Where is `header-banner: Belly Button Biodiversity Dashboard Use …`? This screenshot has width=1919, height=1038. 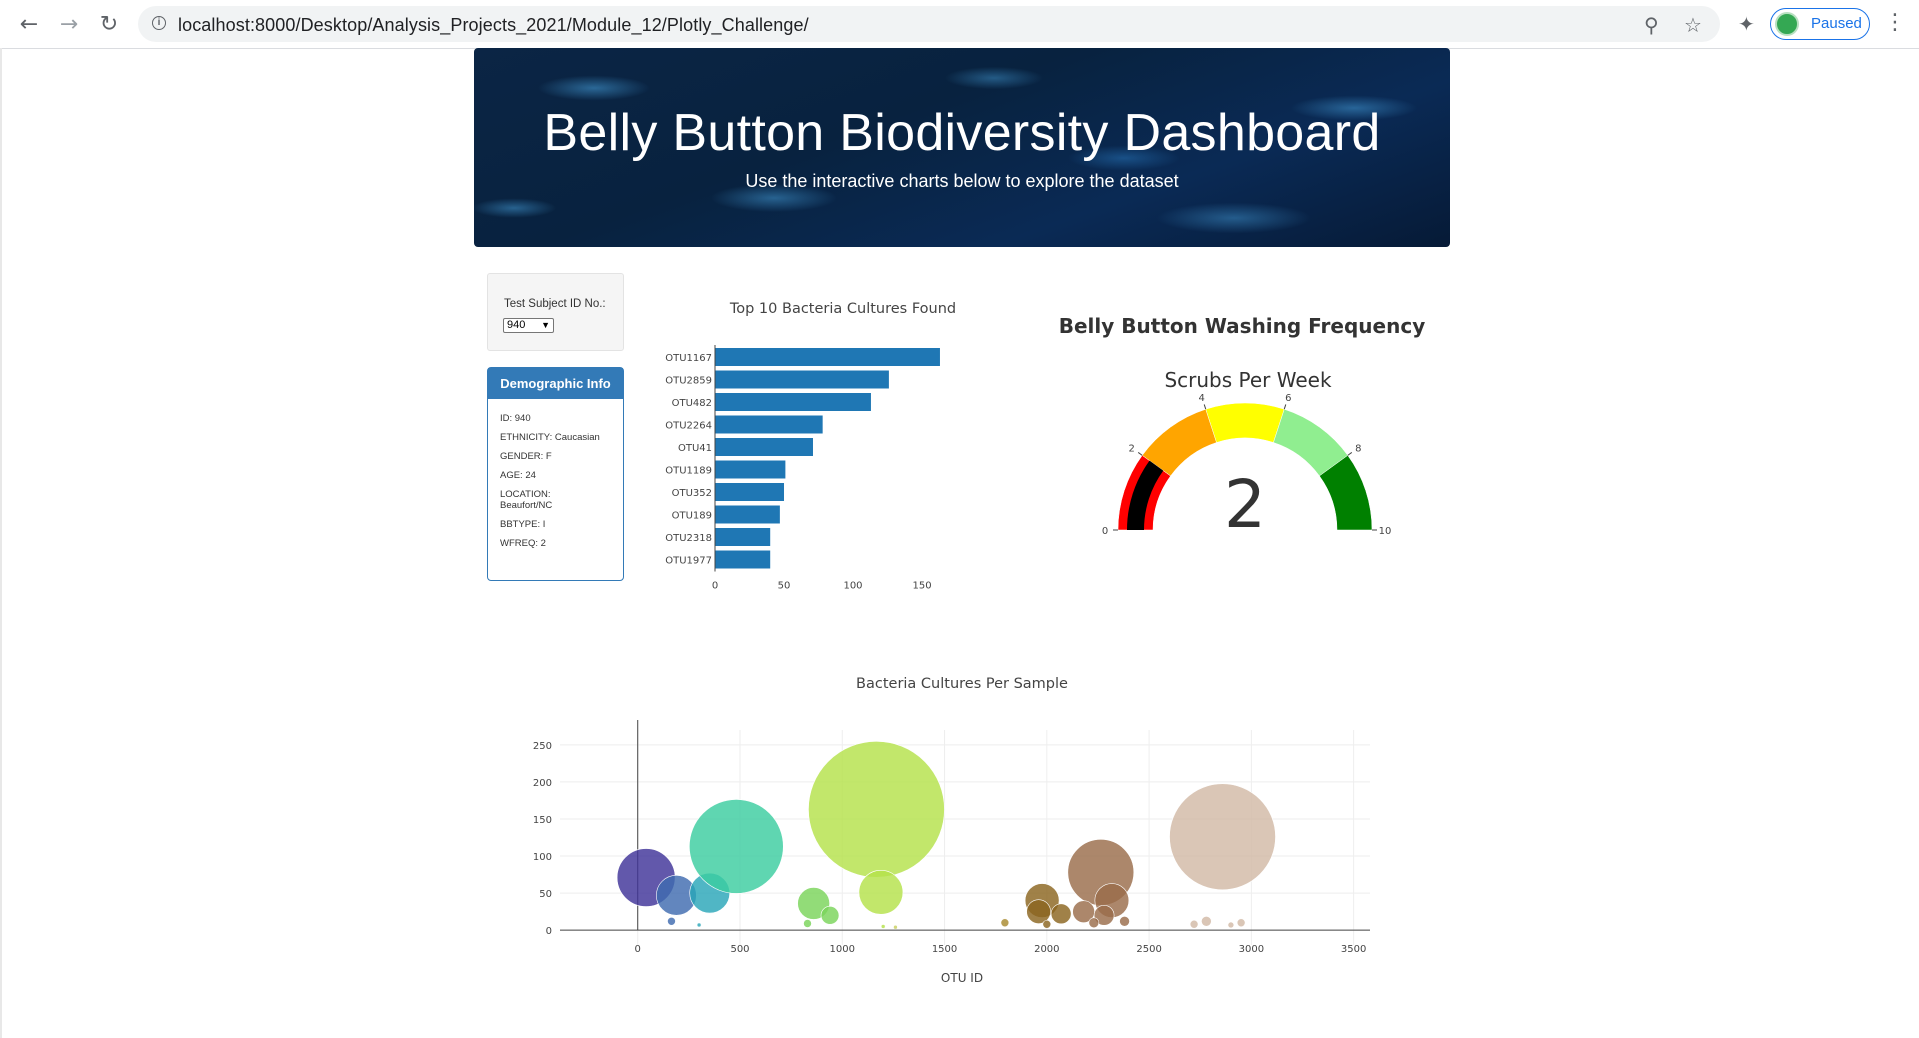
header-banner: Belly Button Biodiversity Dashboard Use … is located at coordinates (962, 147).